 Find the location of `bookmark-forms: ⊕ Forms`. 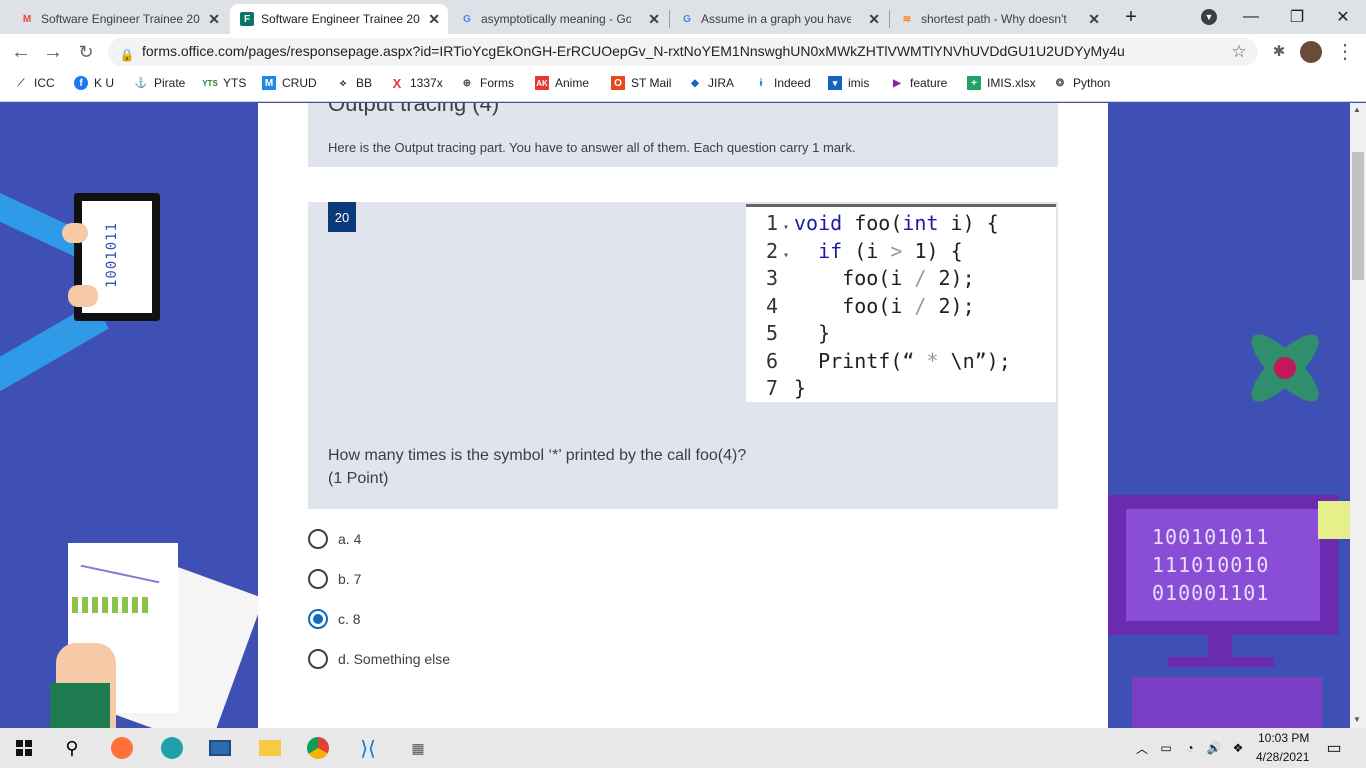

bookmark-forms: ⊕ Forms is located at coordinates (487, 83).